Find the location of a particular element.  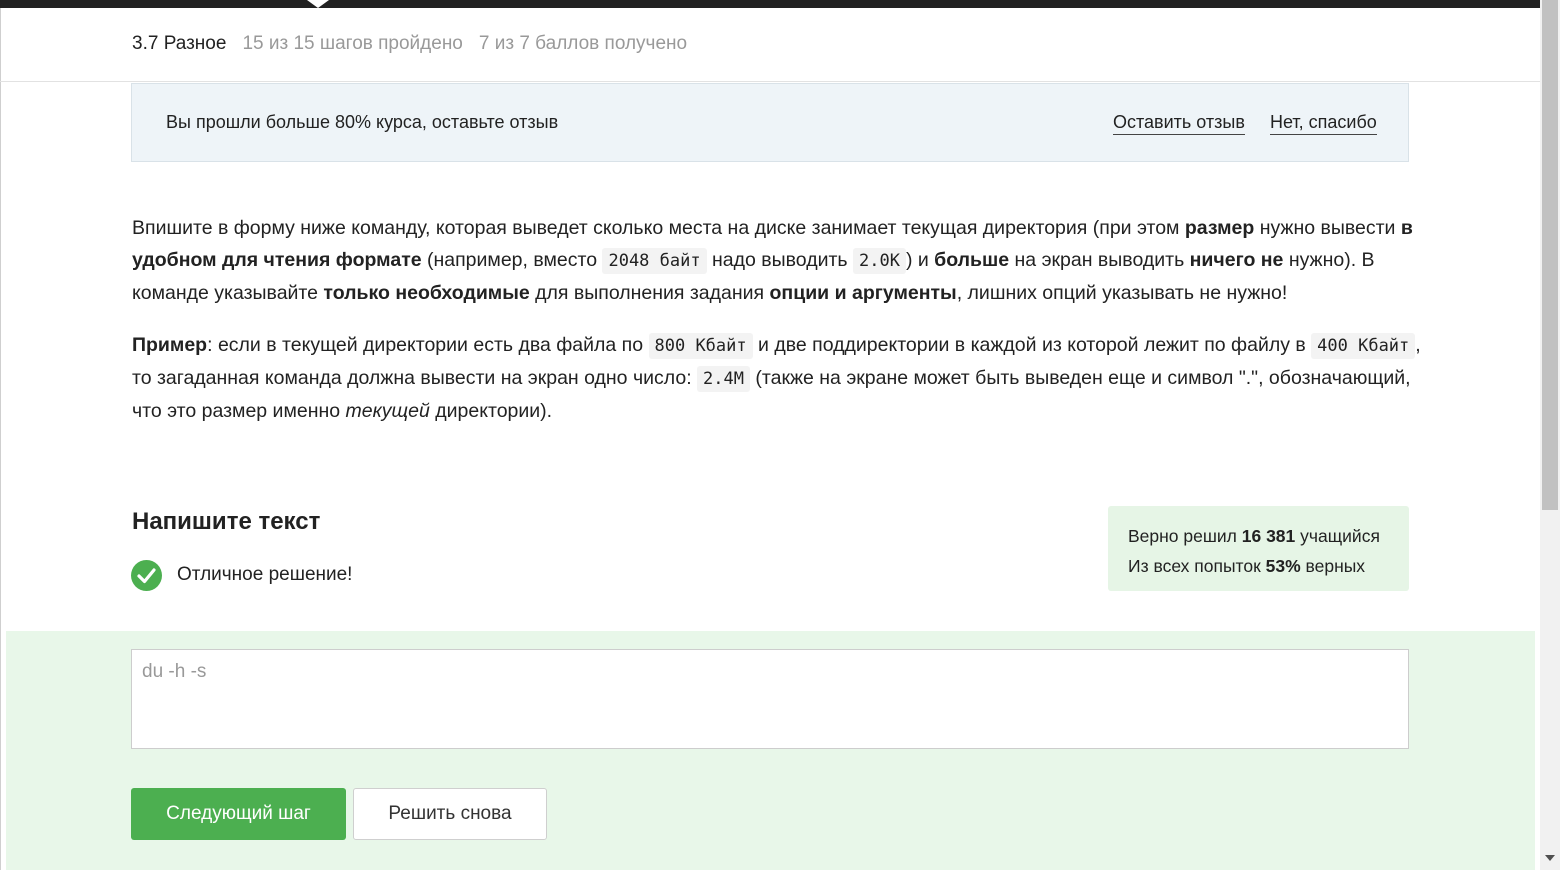

top-bar is located at coordinates (770, 4).